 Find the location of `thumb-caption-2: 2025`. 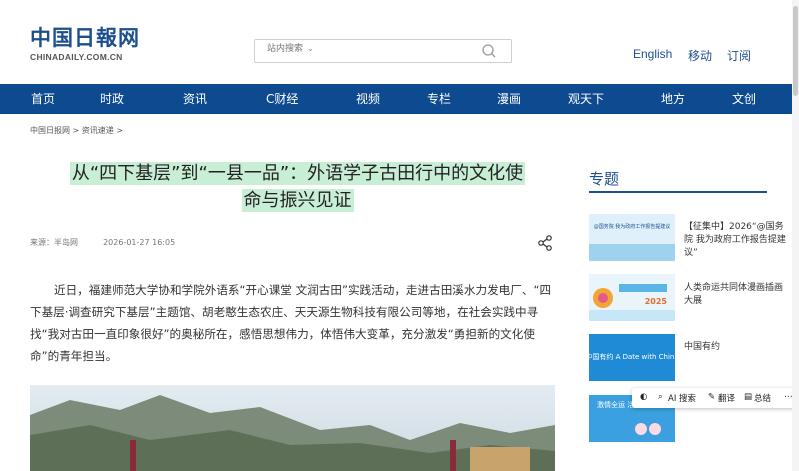

thumb-caption-2: 2025 is located at coordinates (656, 301).